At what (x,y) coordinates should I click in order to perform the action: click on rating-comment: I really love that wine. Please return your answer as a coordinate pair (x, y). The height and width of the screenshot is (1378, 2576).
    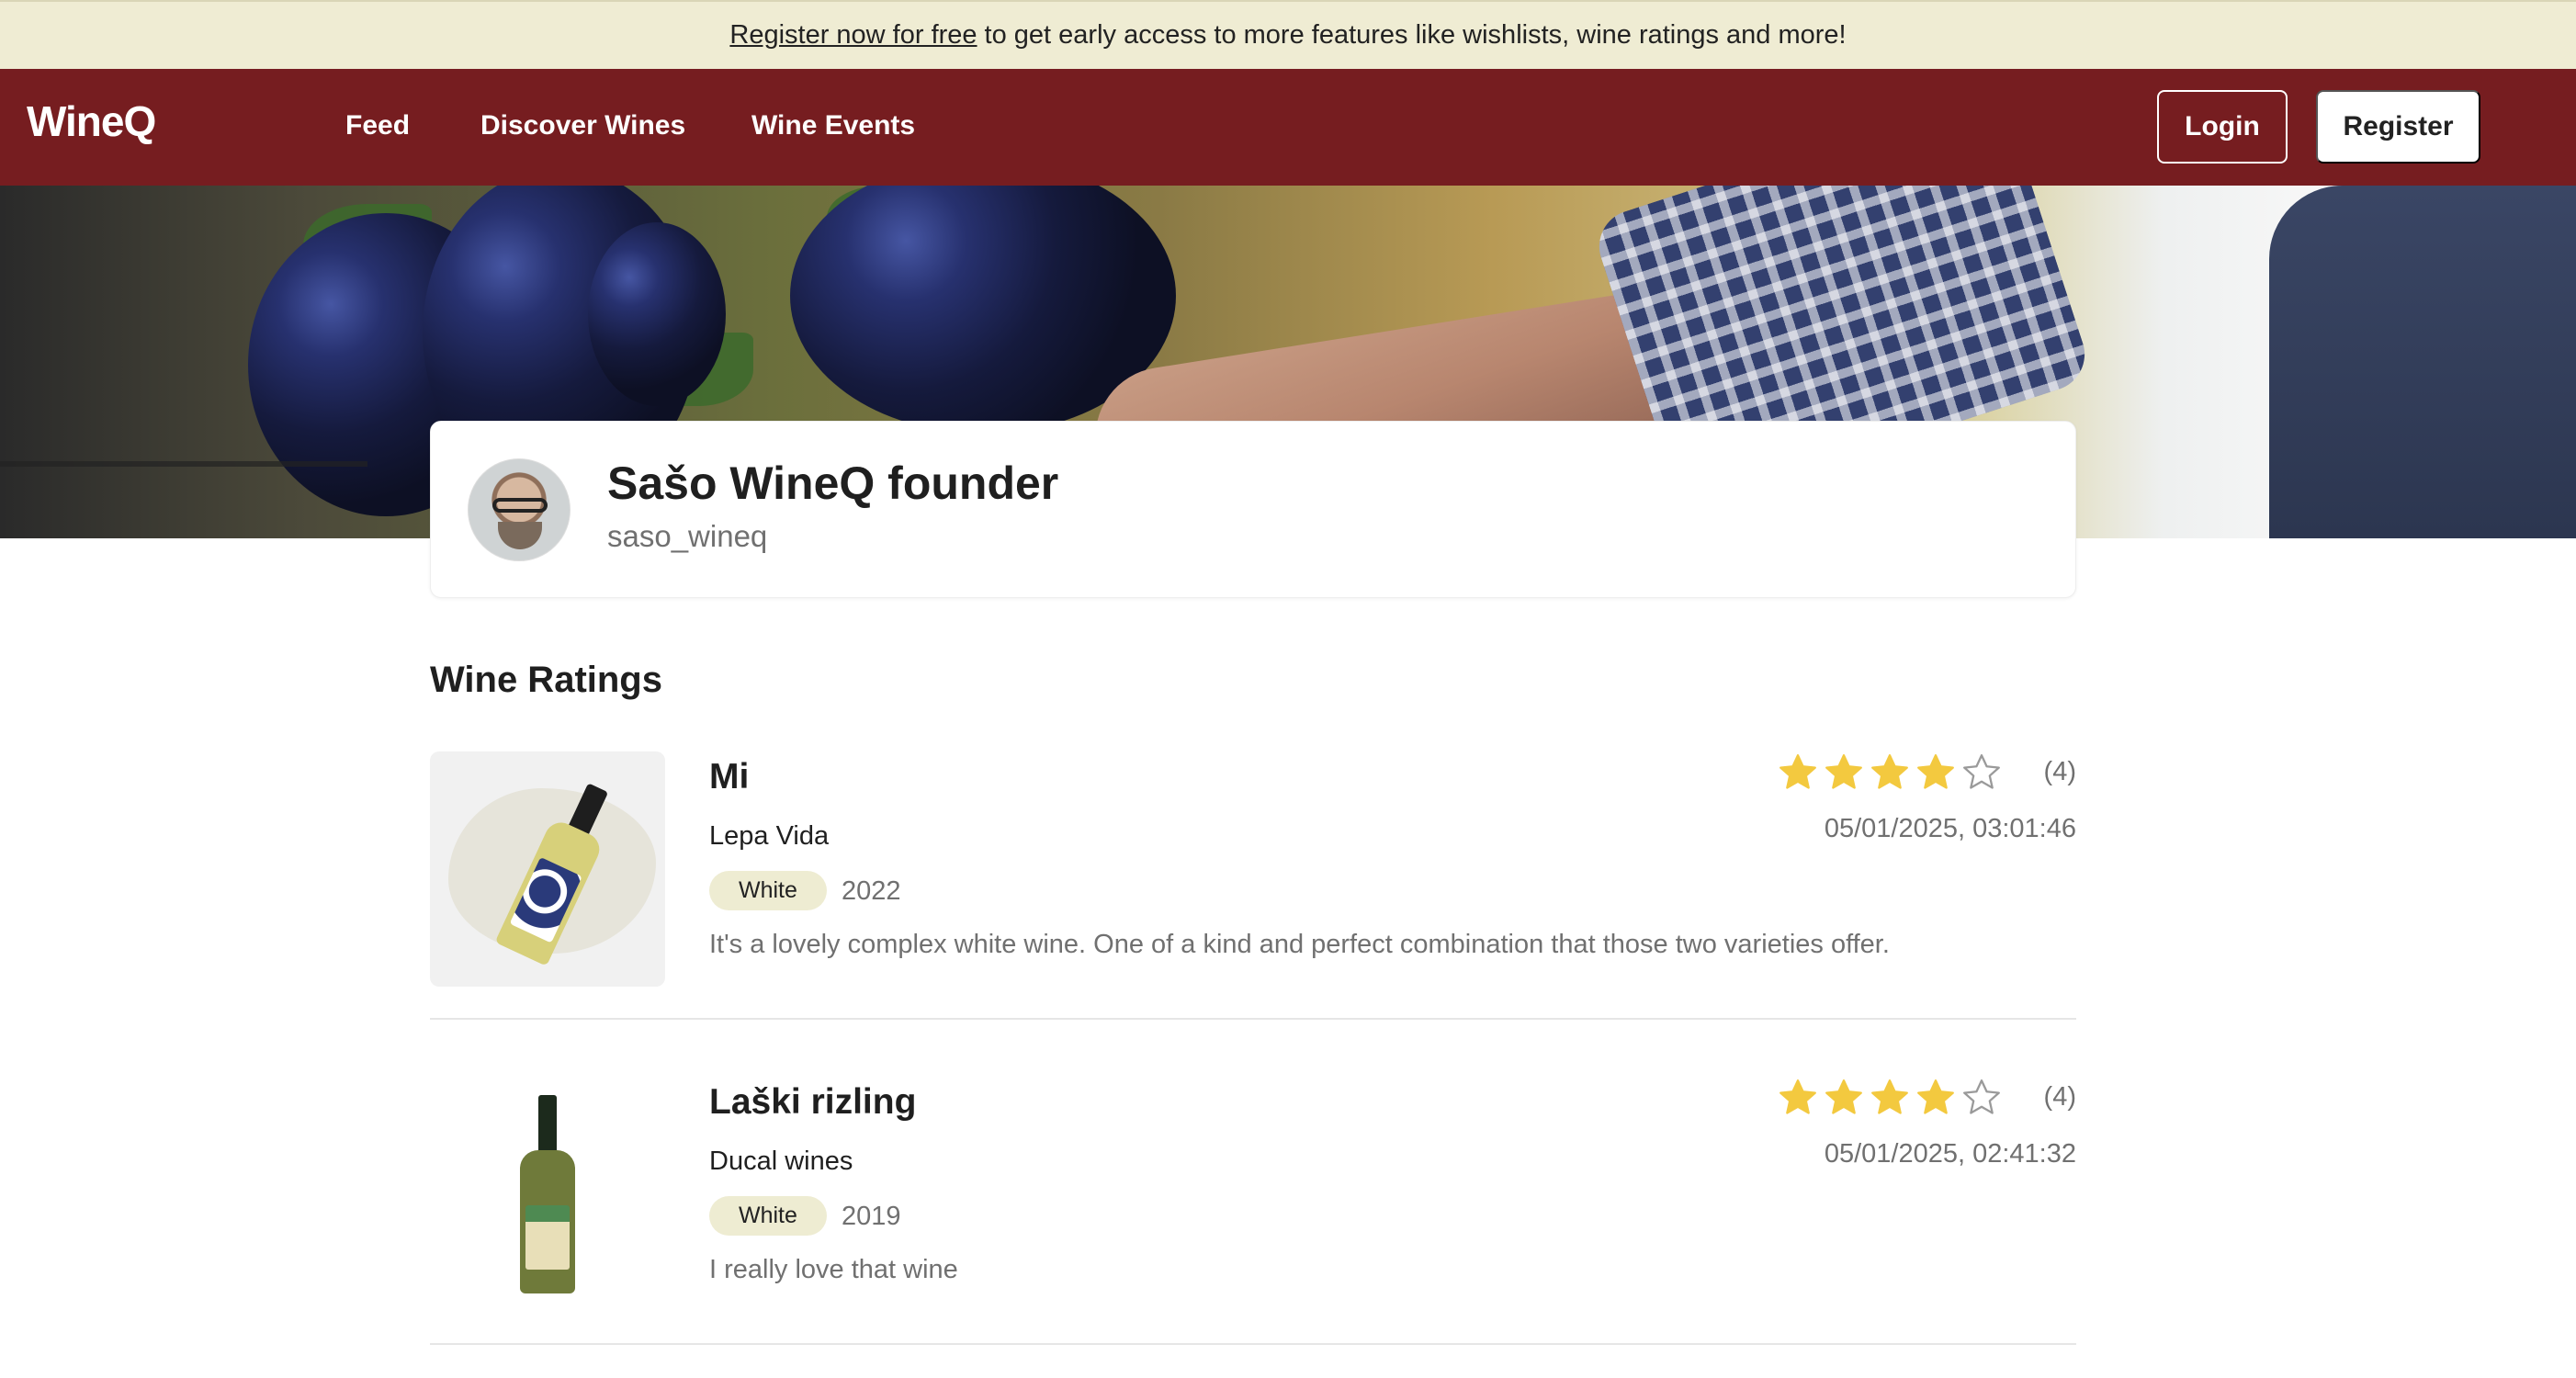
    Looking at the image, I should click on (833, 1269).